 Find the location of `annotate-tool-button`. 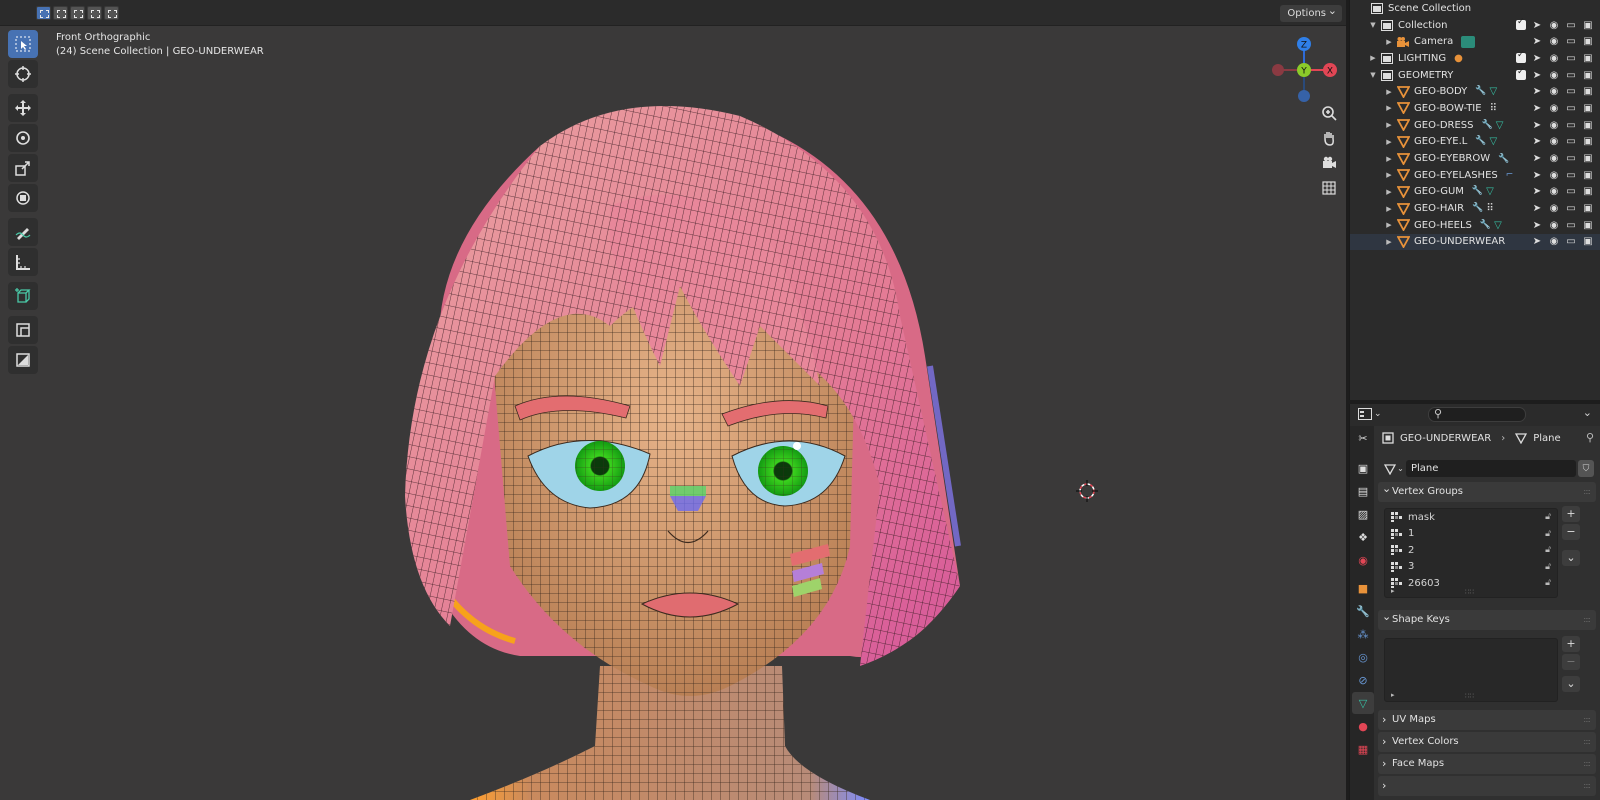

annotate-tool-button is located at coordinates (23, 232).